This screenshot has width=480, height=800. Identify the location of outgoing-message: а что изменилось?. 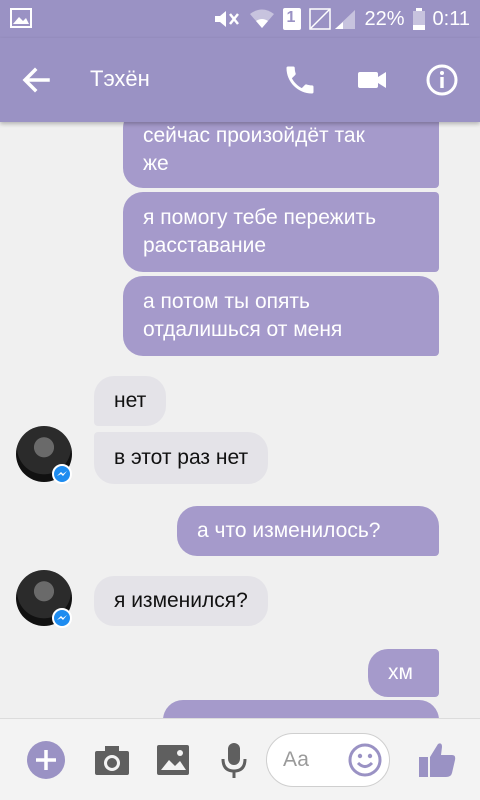
(308, 531).